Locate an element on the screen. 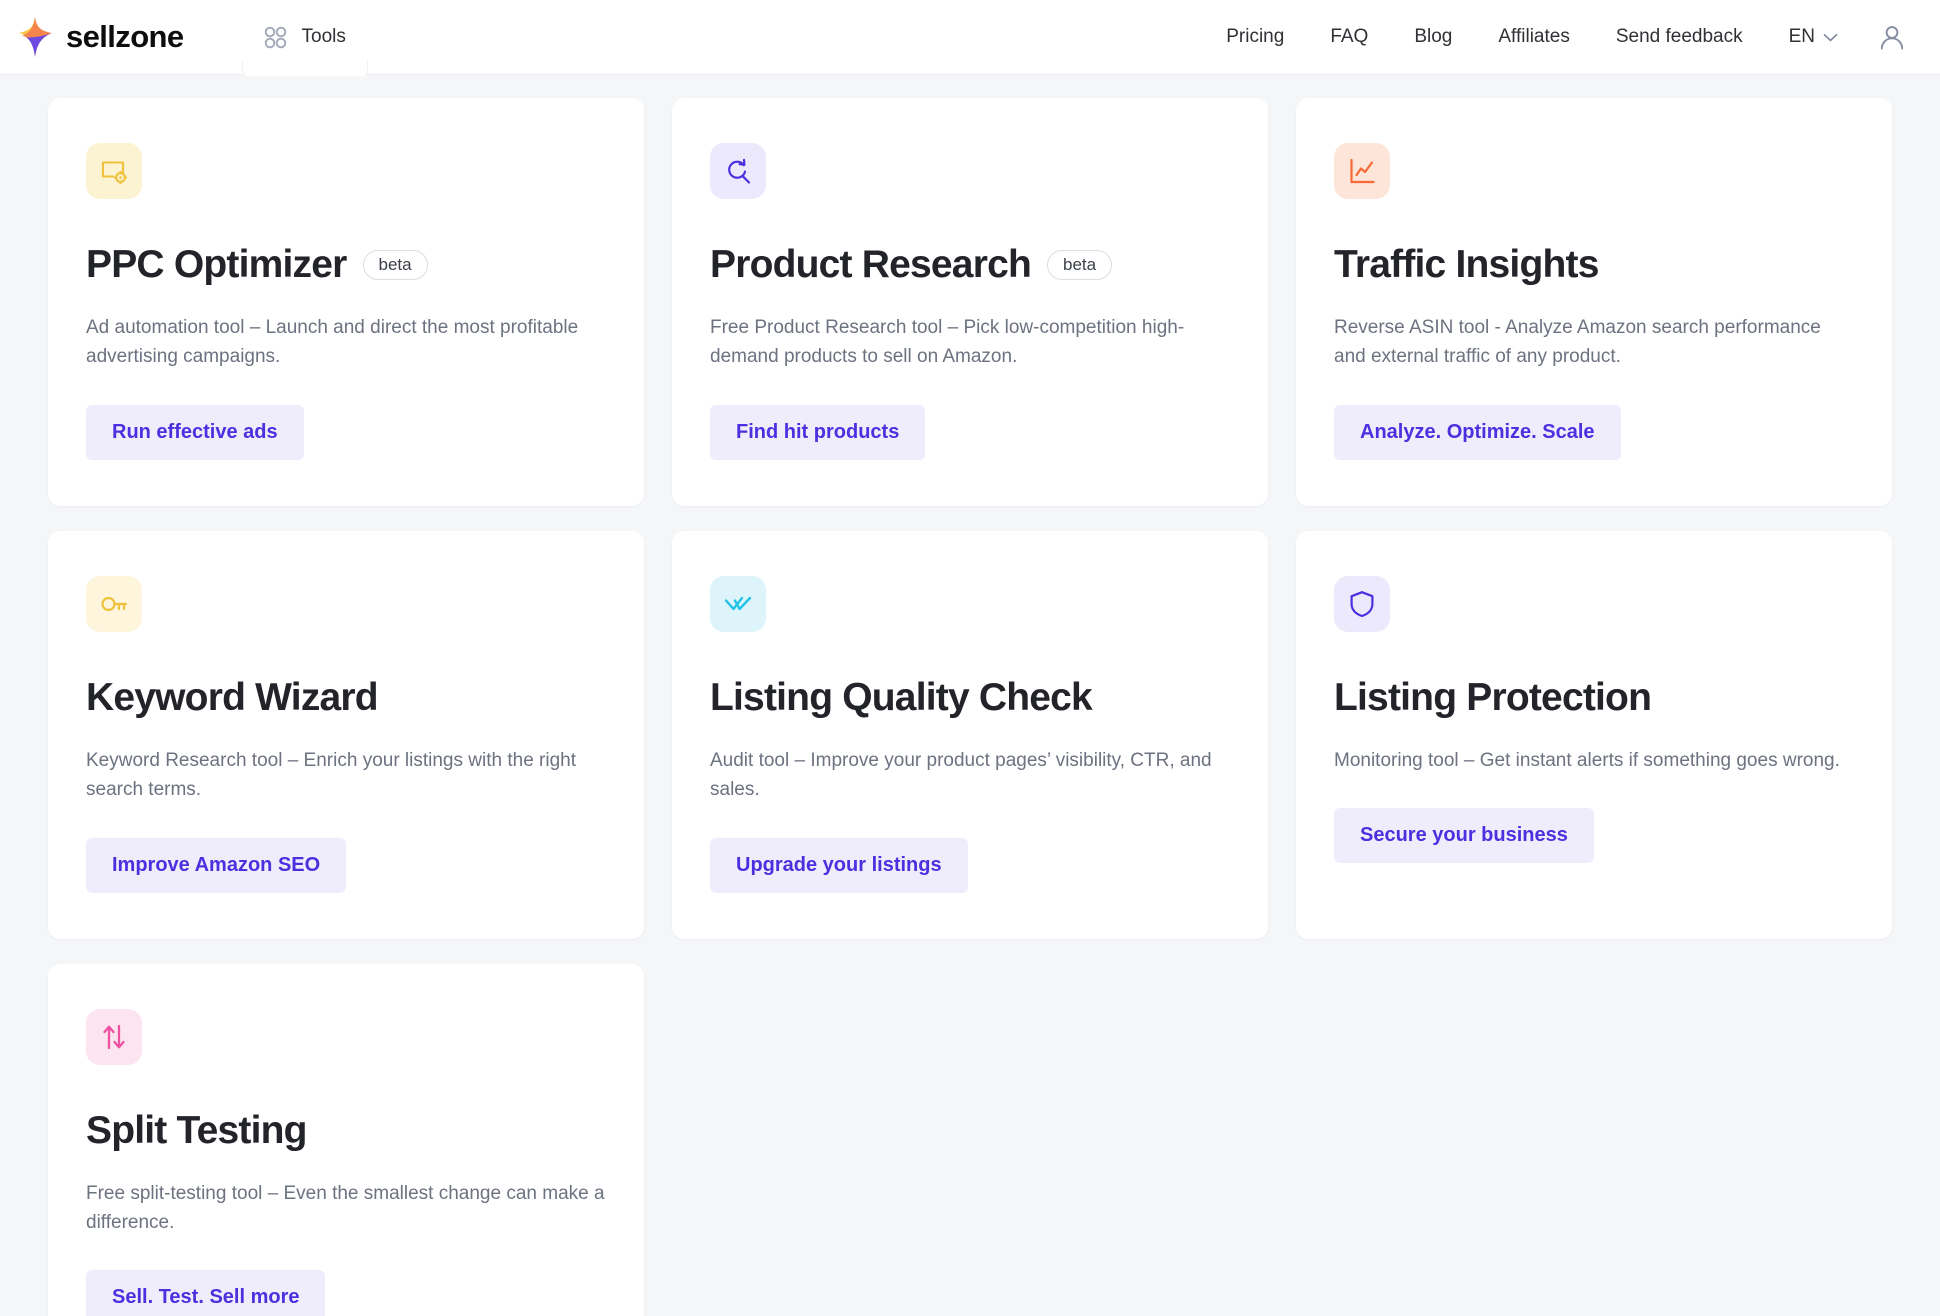 The image size is (1940, 1316). language-selector: EN is located at coordinates (1813, 37).